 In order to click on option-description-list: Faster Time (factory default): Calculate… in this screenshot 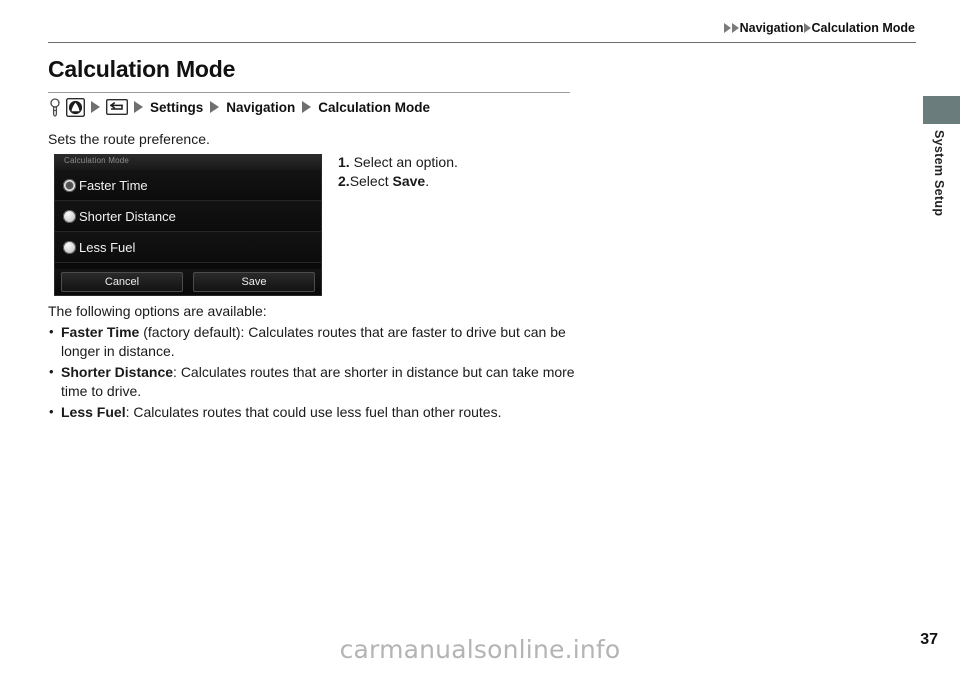, I will do `click(313, 372)`.